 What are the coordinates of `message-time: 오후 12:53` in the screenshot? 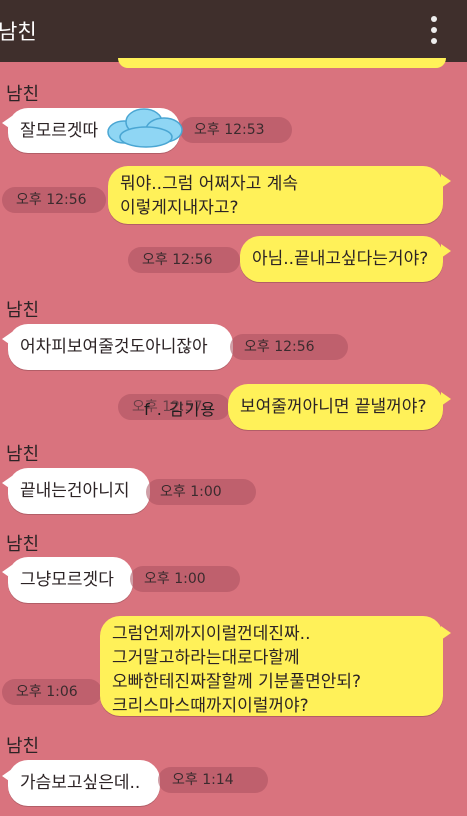 It's located at (236, 130).